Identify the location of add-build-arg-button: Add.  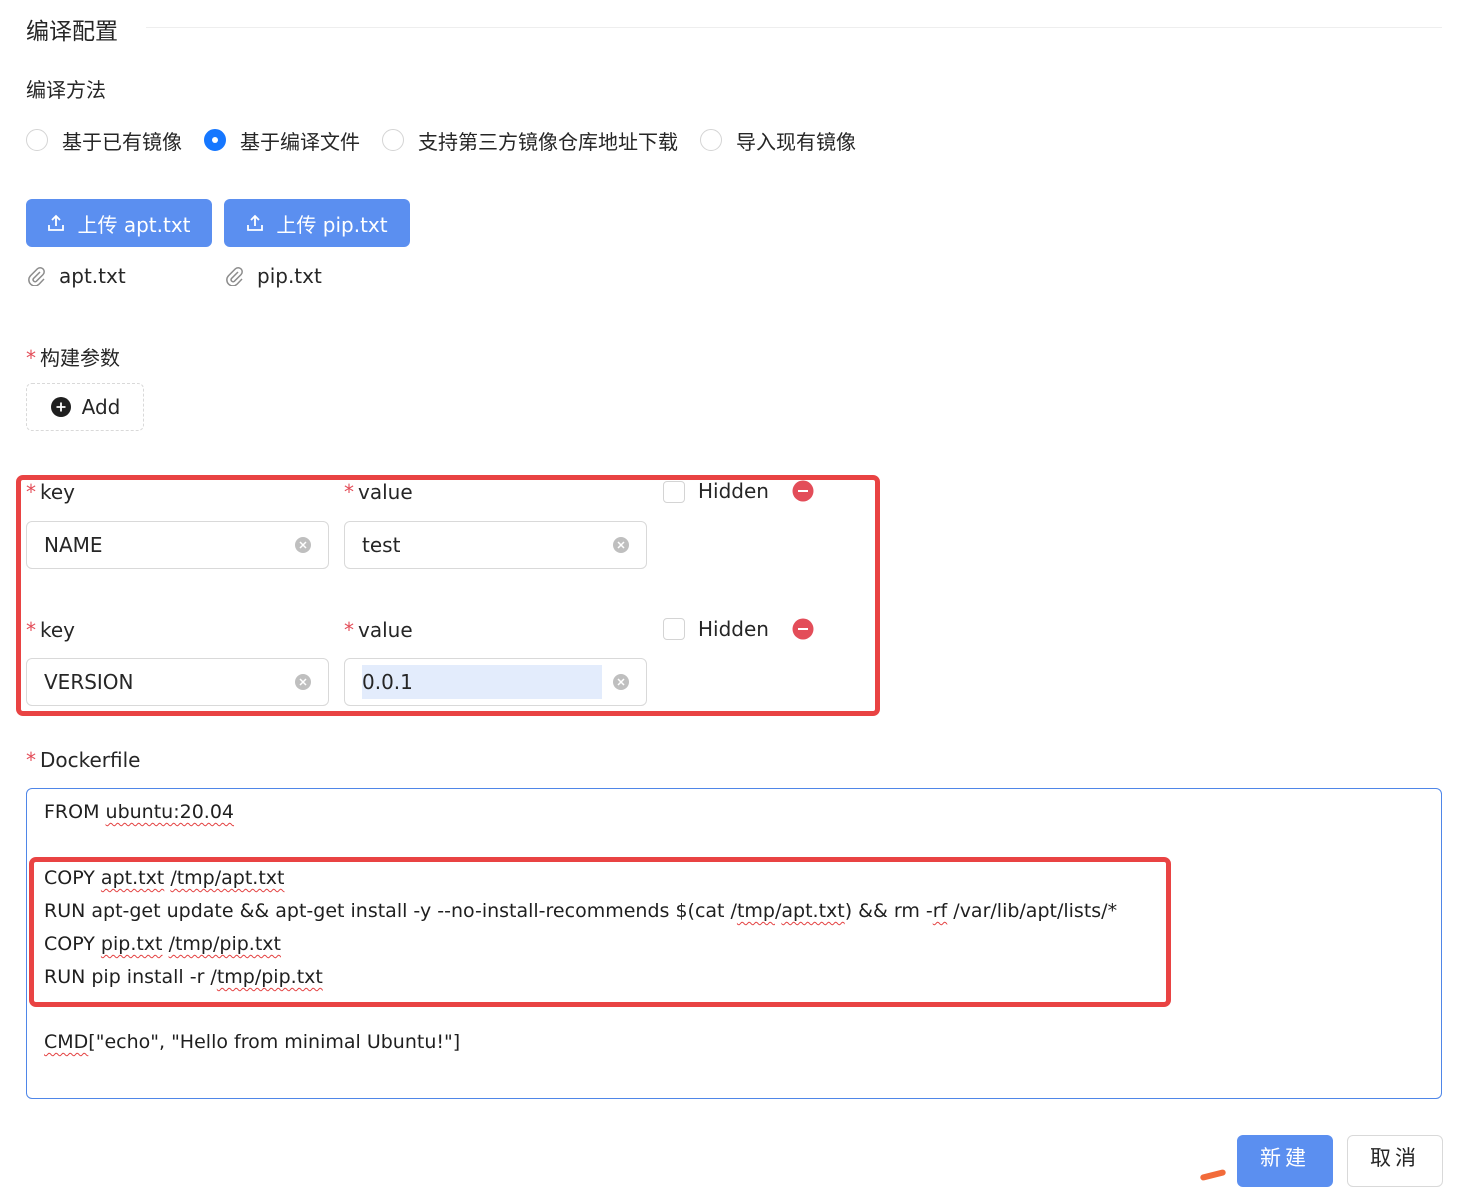
(85, 407).